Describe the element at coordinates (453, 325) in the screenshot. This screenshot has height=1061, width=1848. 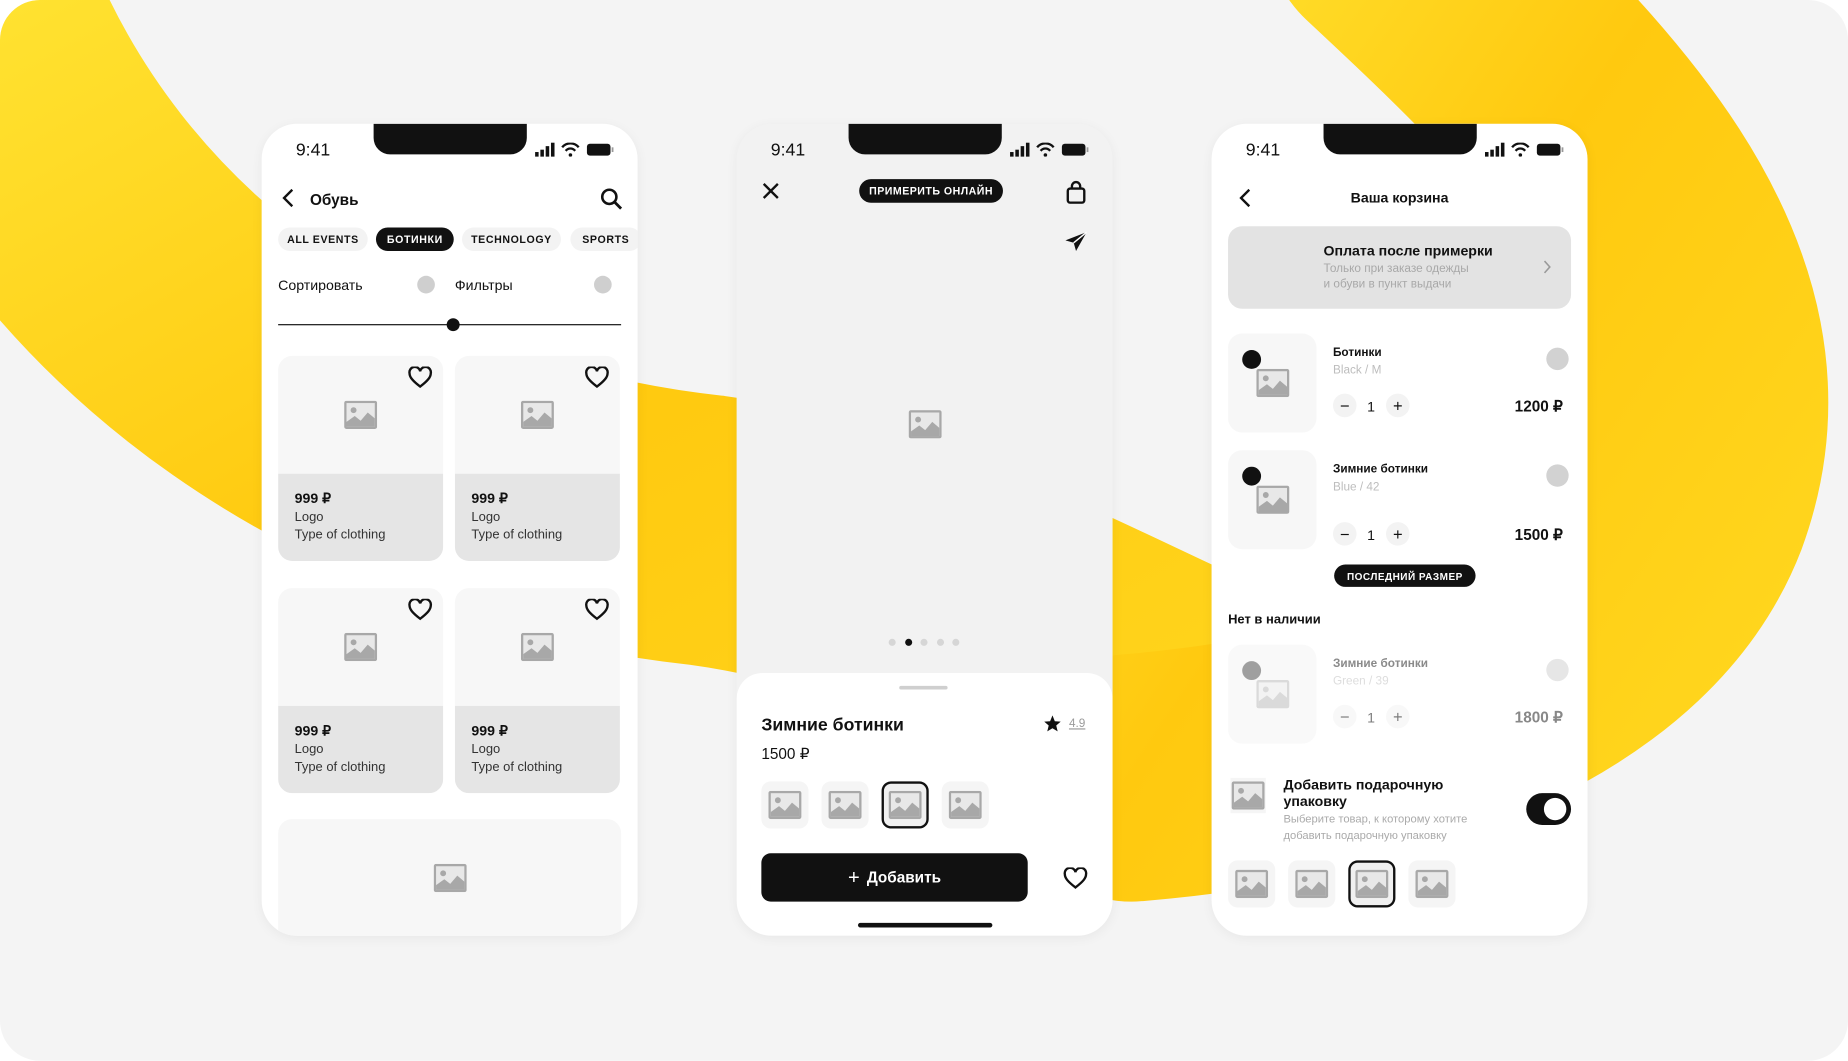
I see `slider-knob` at that location.